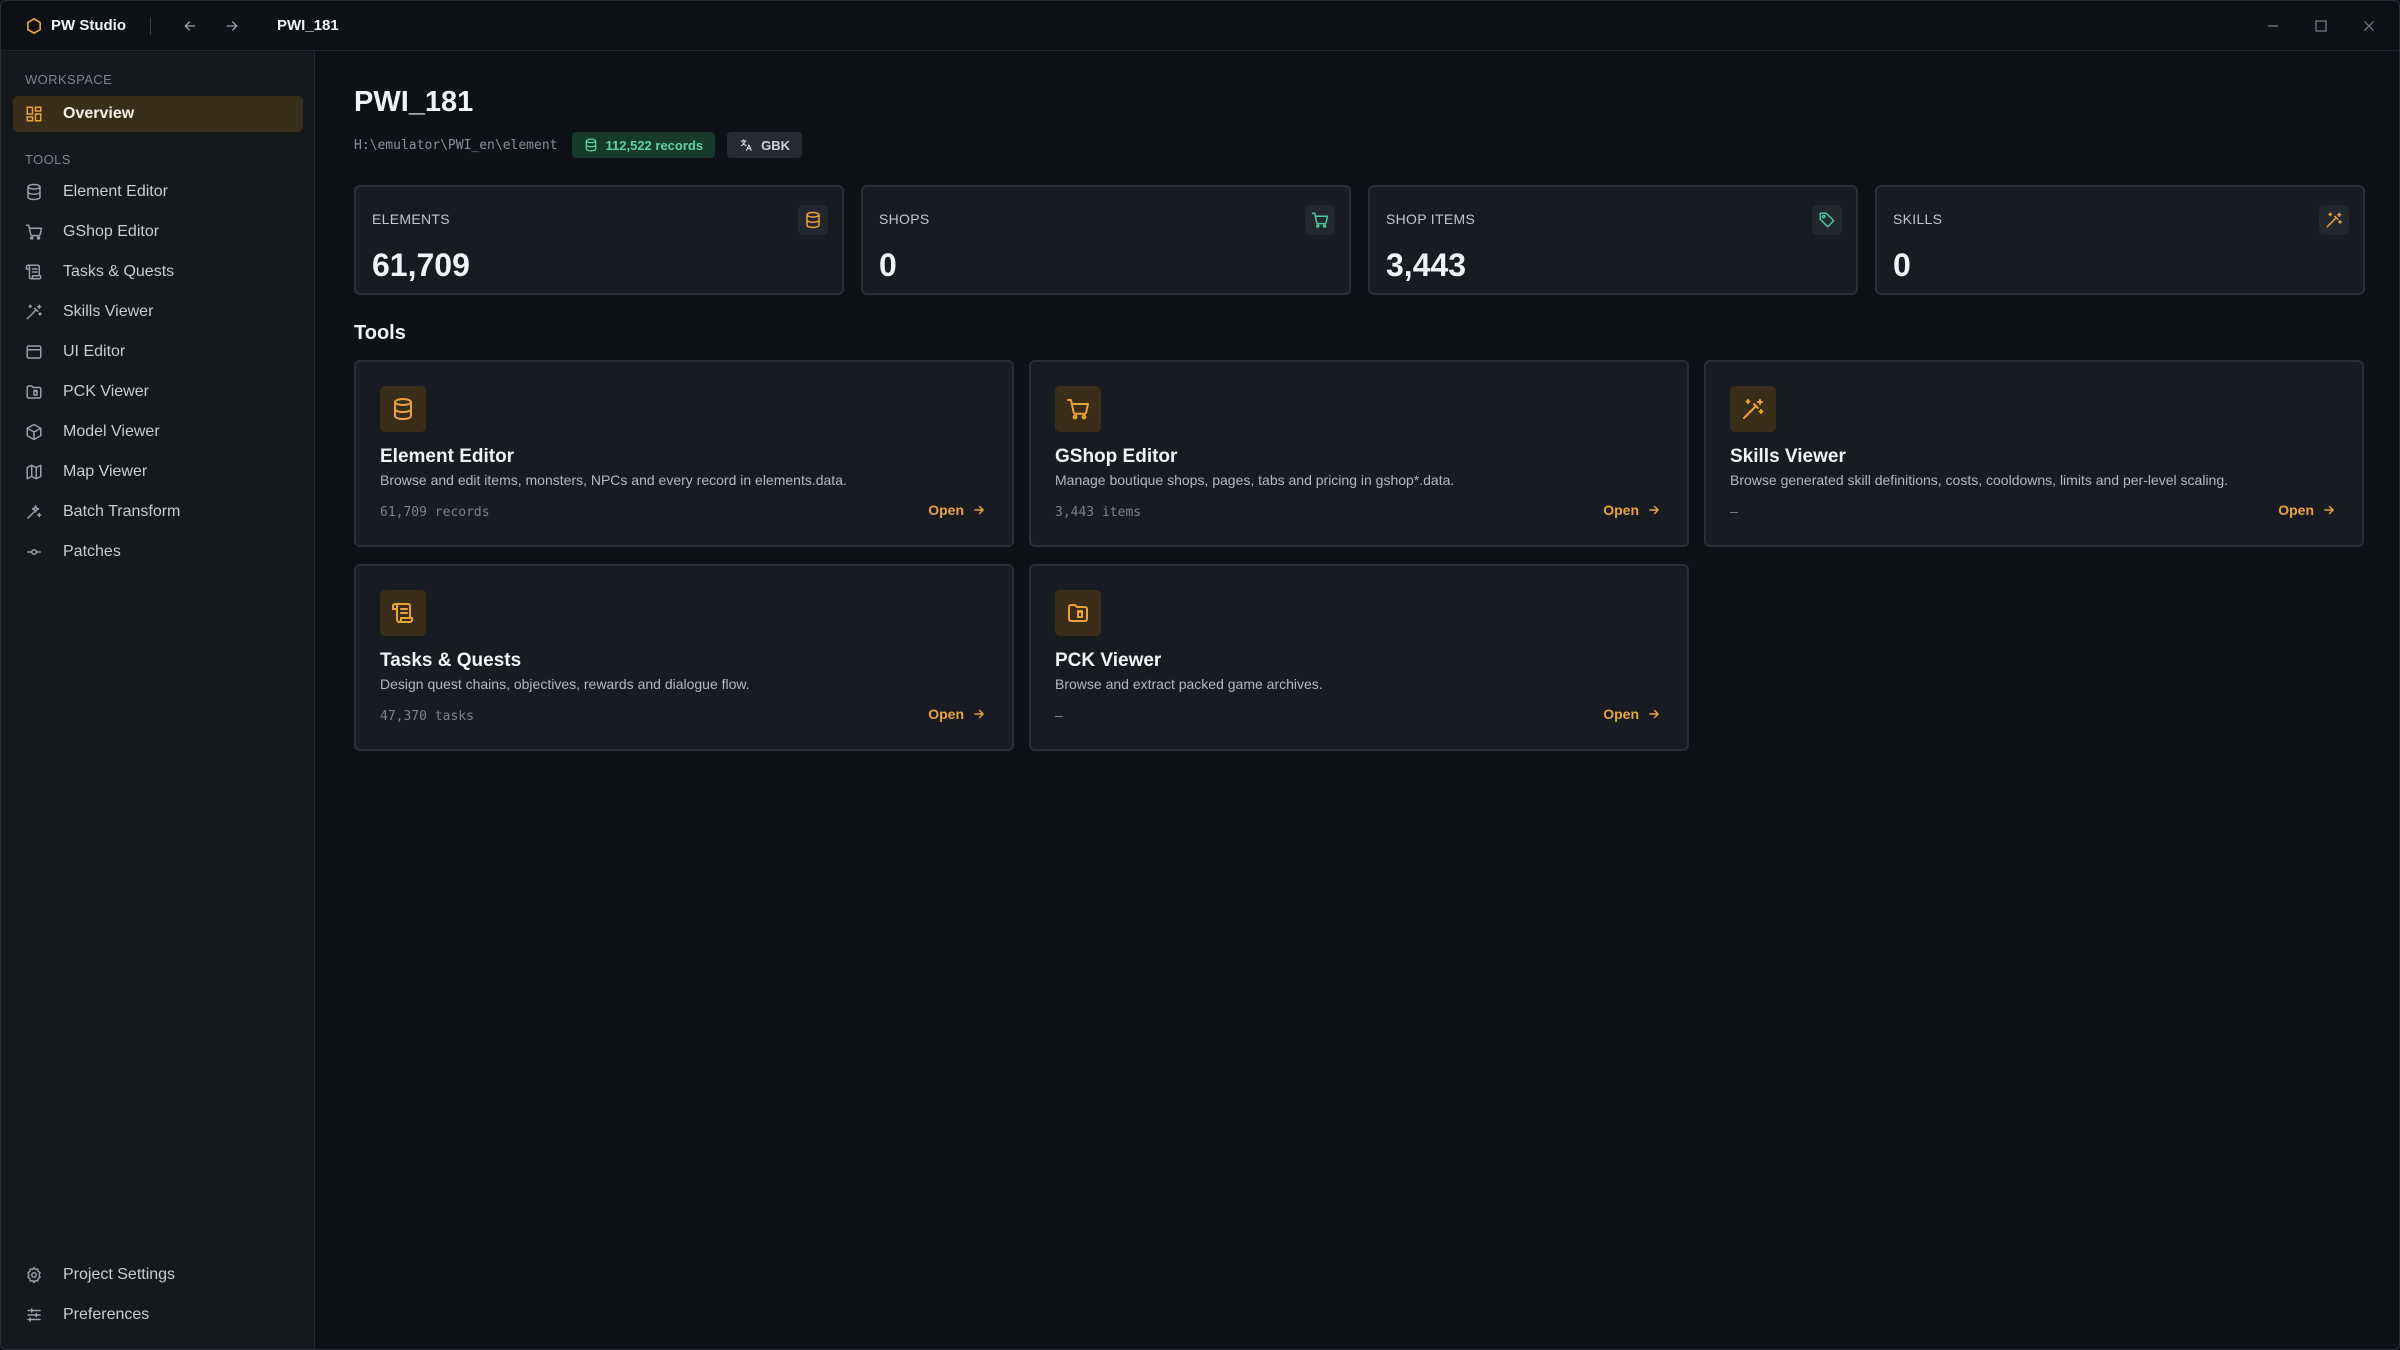 This screenshot has width=2400, height=1350. I want to click on records-badge: 112,522 records, so click(643, 145).